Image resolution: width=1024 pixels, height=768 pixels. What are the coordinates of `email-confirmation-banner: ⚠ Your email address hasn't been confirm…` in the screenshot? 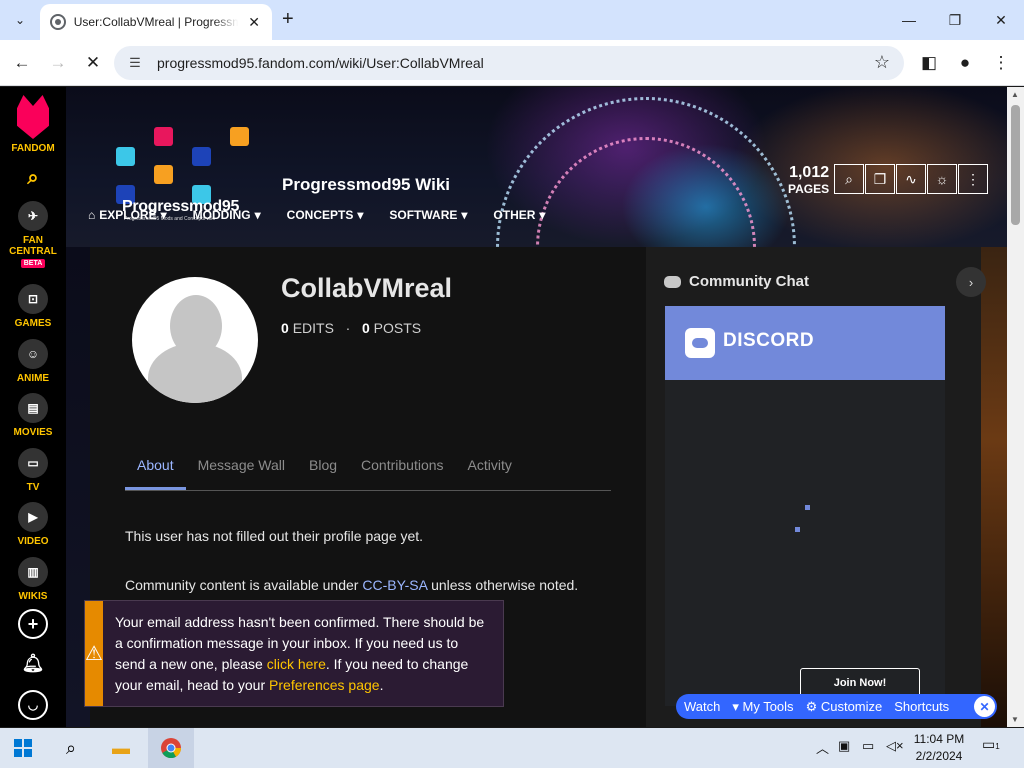 It's located at (294, 653).